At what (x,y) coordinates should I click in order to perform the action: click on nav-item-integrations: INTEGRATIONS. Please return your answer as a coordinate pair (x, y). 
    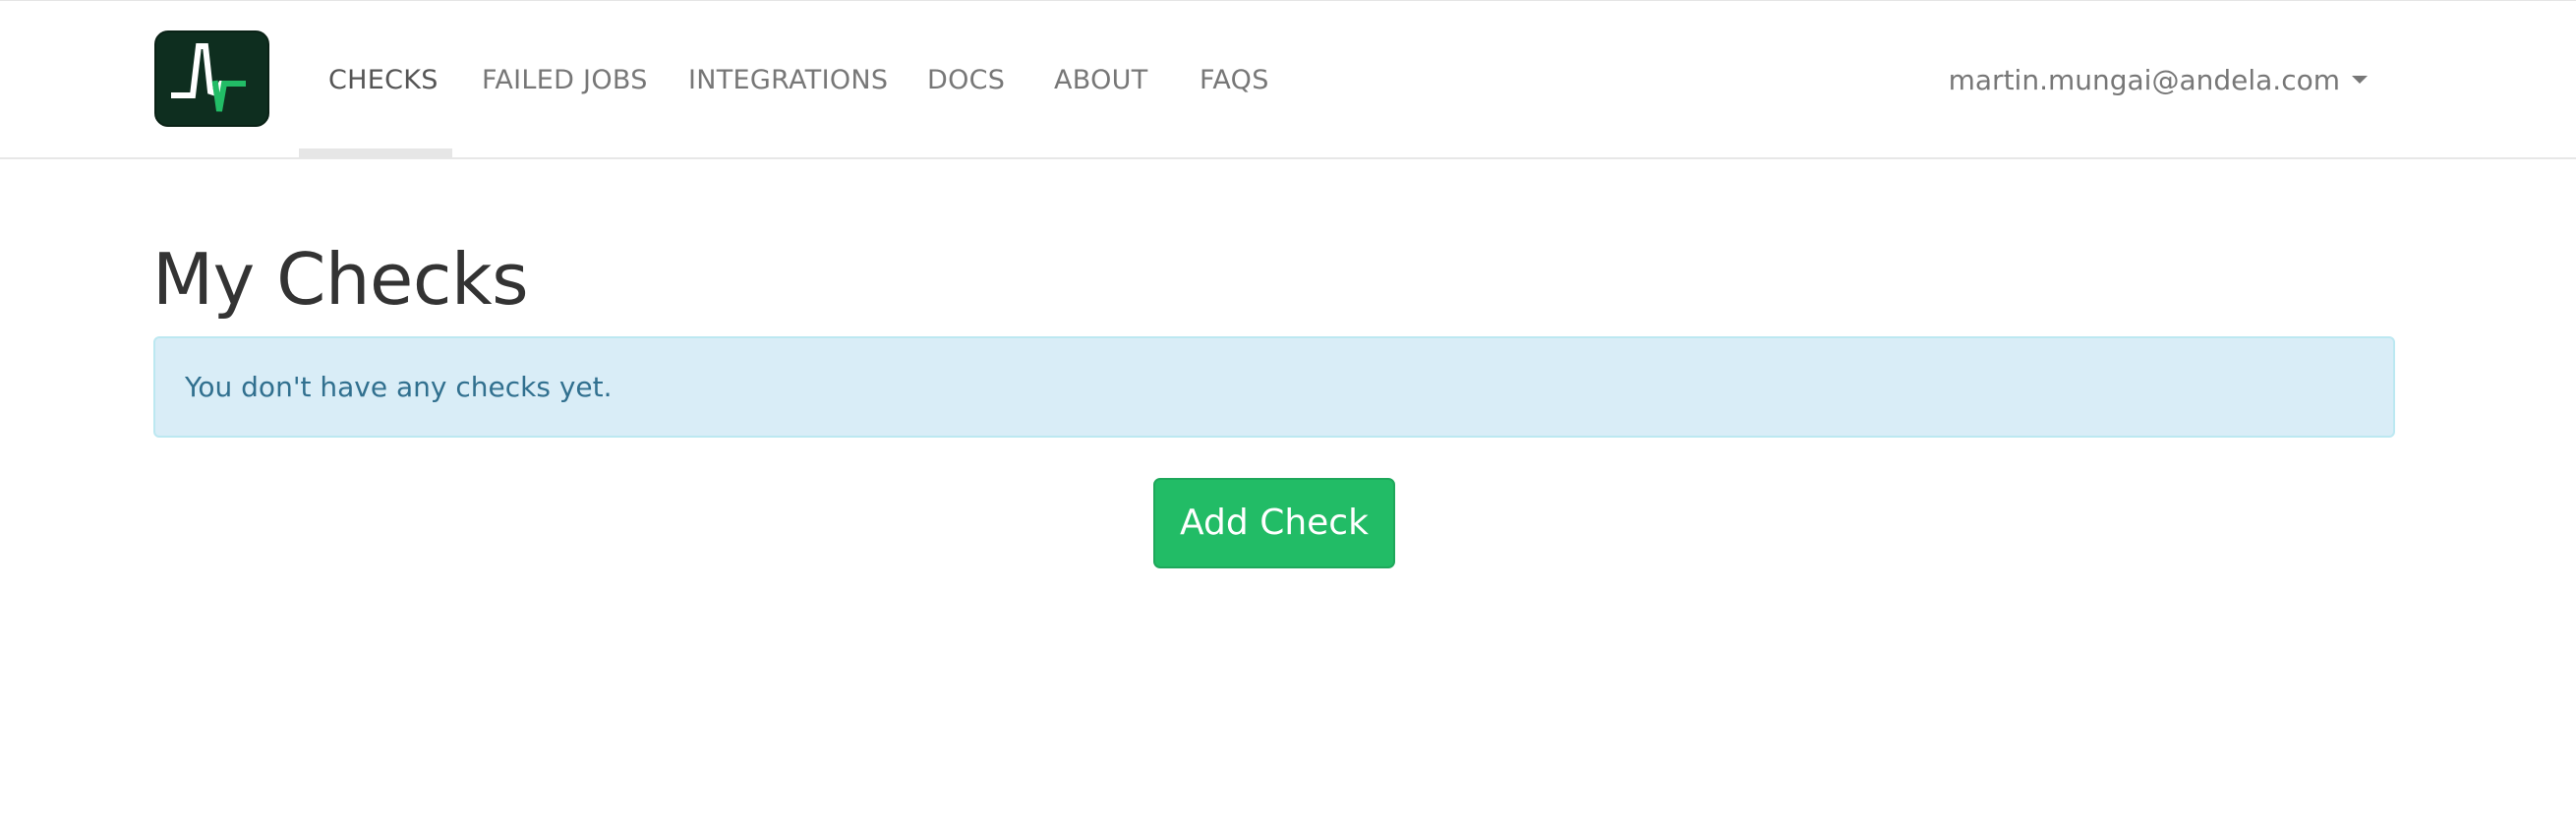
    Looking at the image, I should click on (788, 80).